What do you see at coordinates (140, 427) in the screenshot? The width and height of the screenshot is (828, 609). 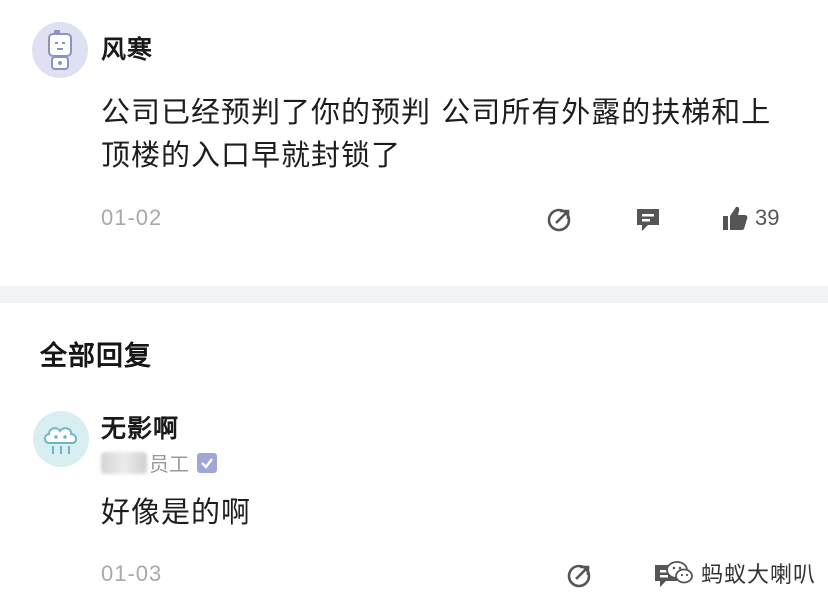 I see `reply-username: 无影啊` at bounding box center [140, 427].